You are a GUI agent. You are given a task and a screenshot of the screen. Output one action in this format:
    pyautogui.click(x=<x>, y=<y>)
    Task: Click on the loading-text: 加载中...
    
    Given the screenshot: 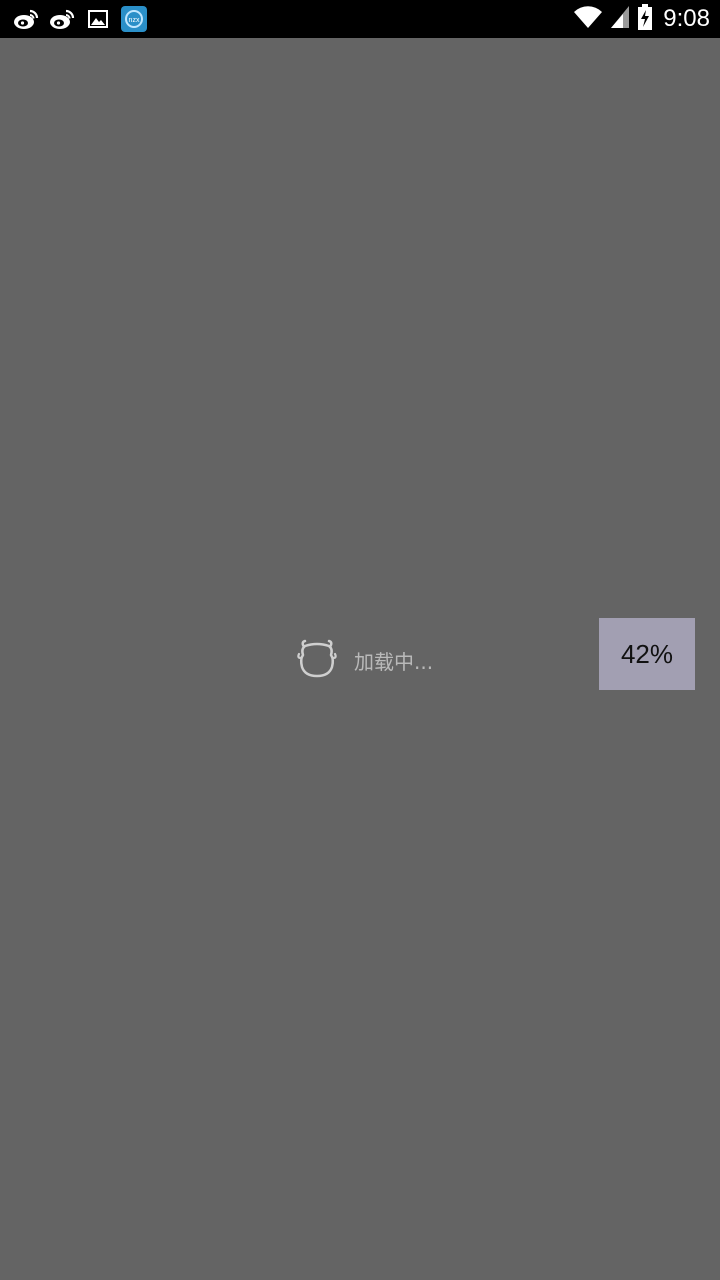 What is the action you would take?
    pyautogui.click(x=394, y=661)
    